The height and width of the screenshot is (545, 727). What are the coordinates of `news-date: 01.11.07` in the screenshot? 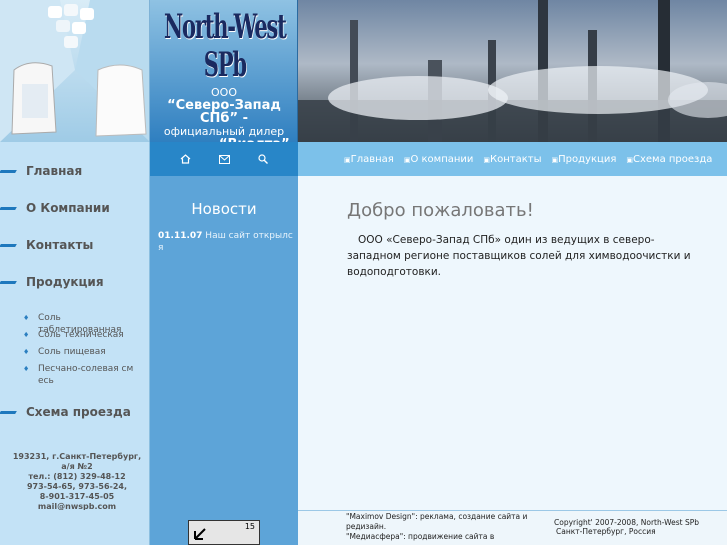 It's located at (180, 236).